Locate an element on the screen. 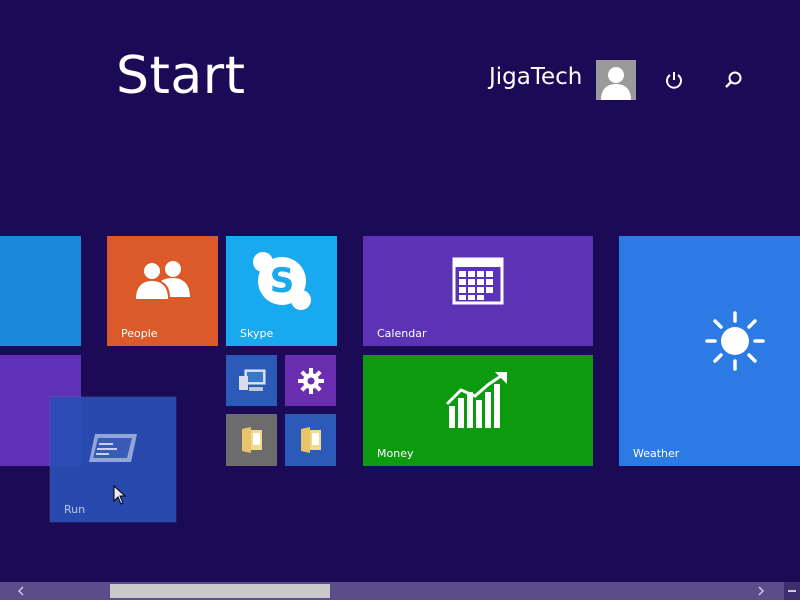 This screenshot has height=600, width=800. tile-label: Money is located at coordinates (395, 453).